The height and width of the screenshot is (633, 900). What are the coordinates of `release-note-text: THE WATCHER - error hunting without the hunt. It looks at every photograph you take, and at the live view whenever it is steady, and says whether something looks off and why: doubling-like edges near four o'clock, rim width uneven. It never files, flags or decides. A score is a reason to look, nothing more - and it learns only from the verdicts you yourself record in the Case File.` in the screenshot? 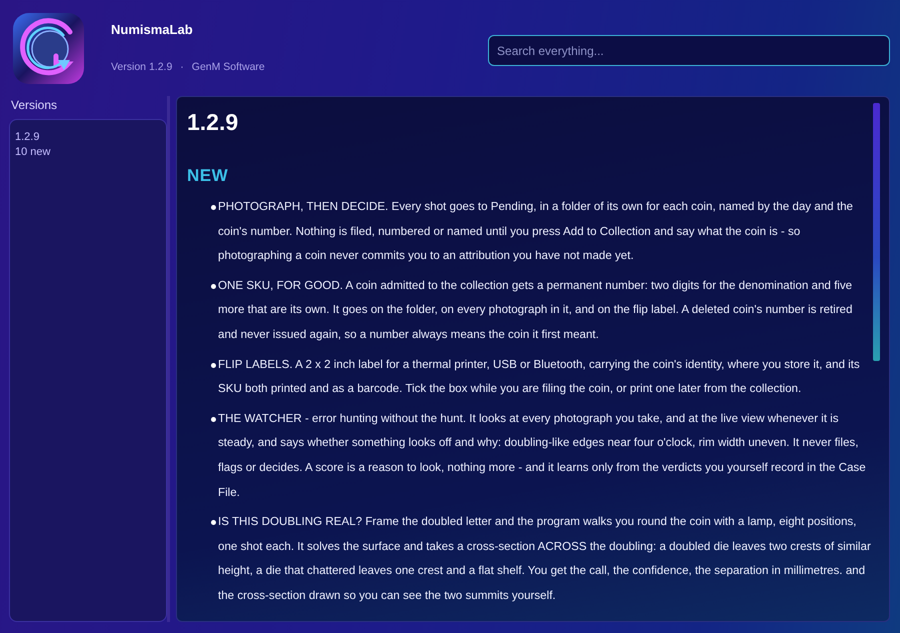 It's located at (542, 455).